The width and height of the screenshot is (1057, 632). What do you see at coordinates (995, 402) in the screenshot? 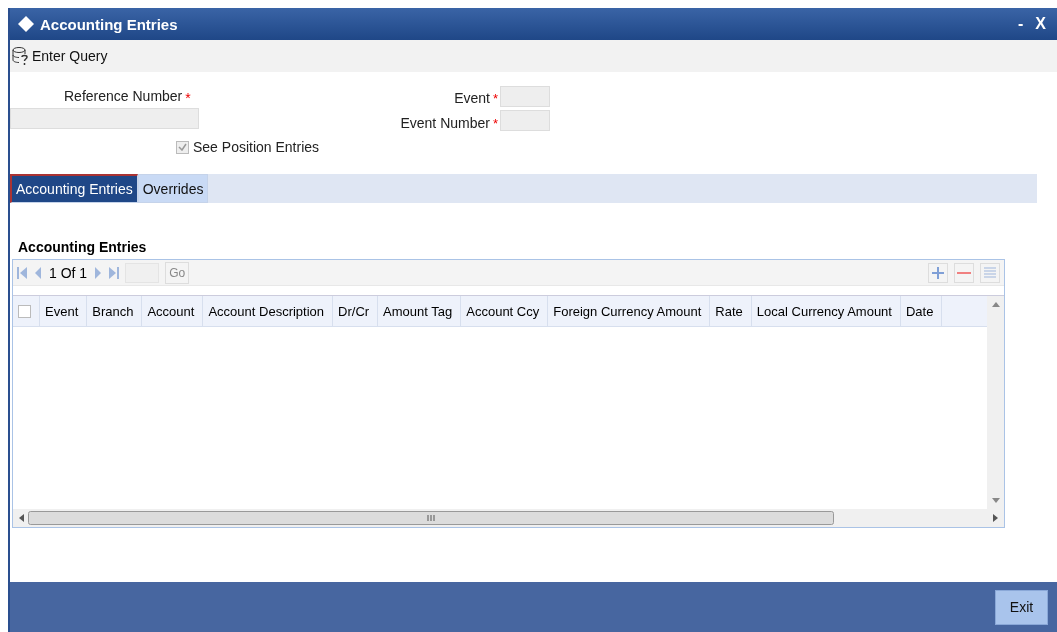
I see `vertical-scrollbar` at bounding box center [995, 402].